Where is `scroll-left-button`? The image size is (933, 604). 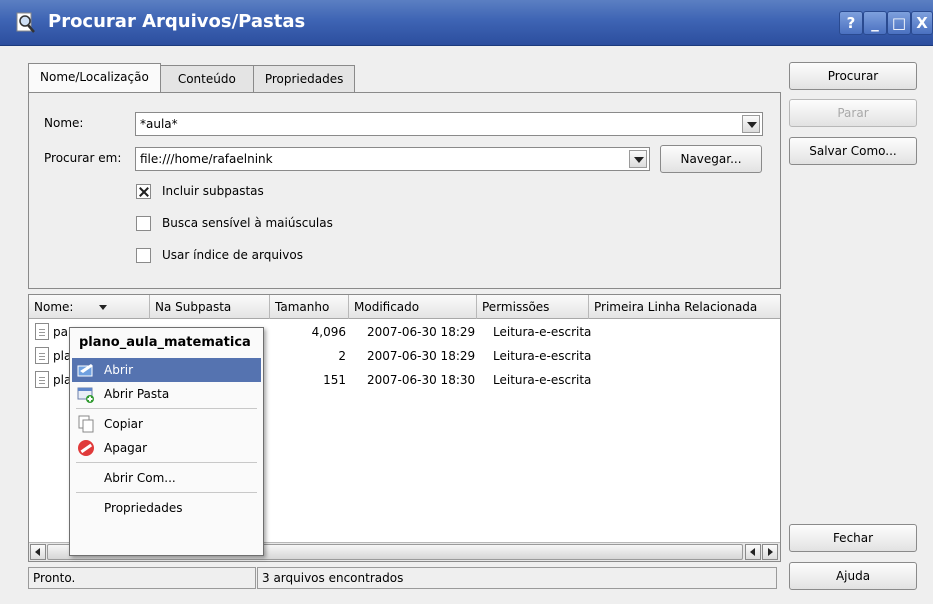
scroll-left-button is located at coordinates (38, 552).